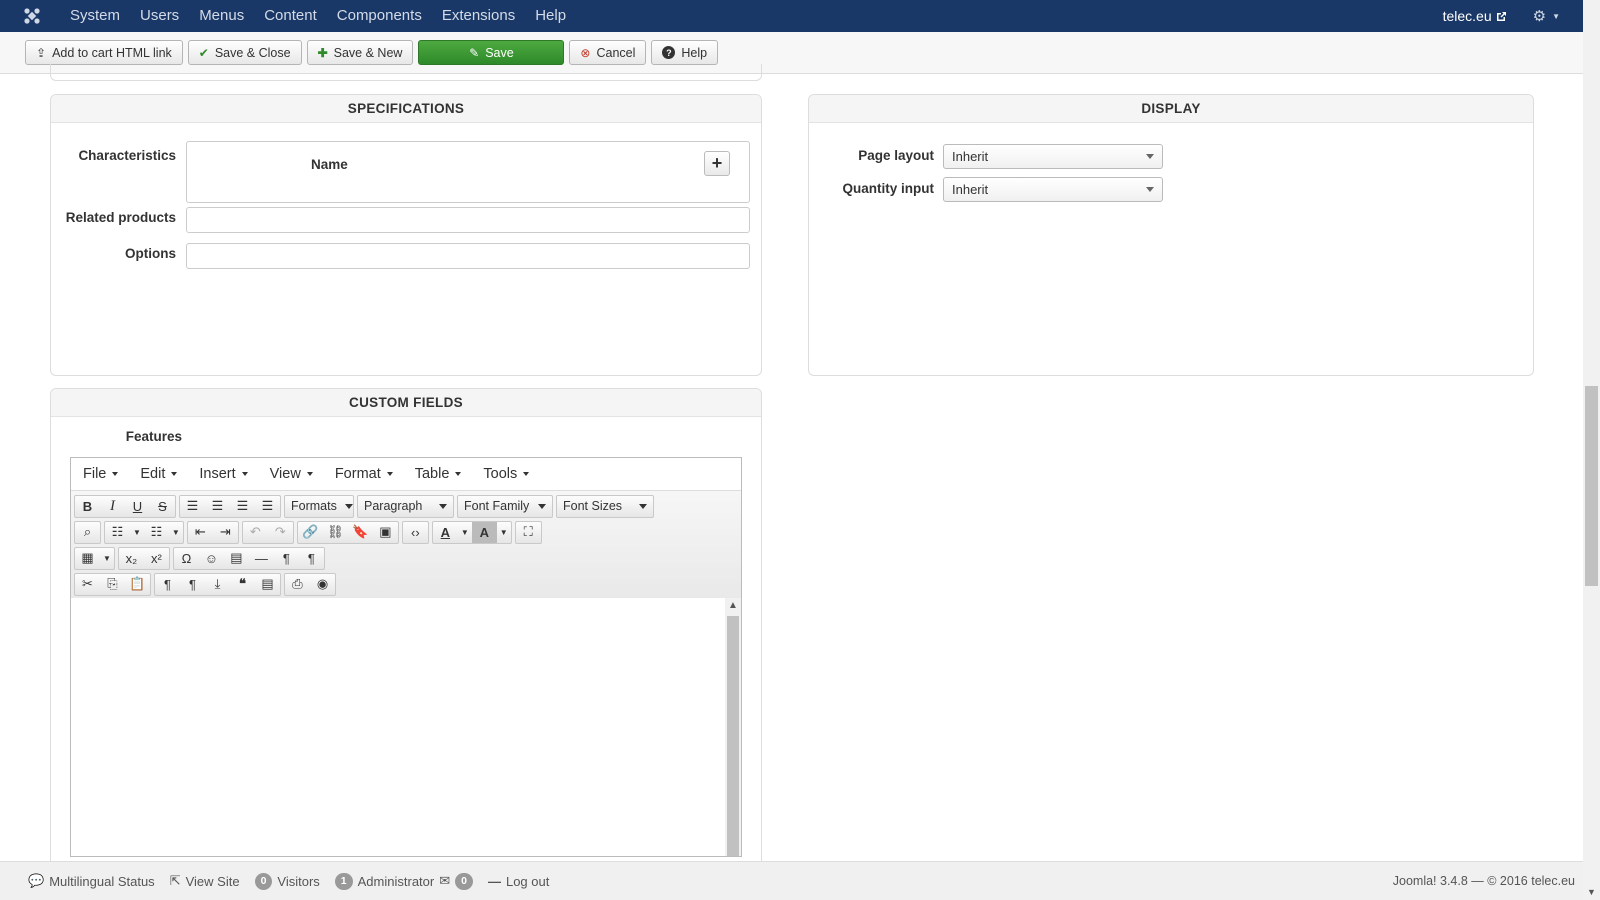  What do you see at coordinates (236, 558) in the screenshot?
I see `media-icon: ▤` at bounding box center [236, 558].